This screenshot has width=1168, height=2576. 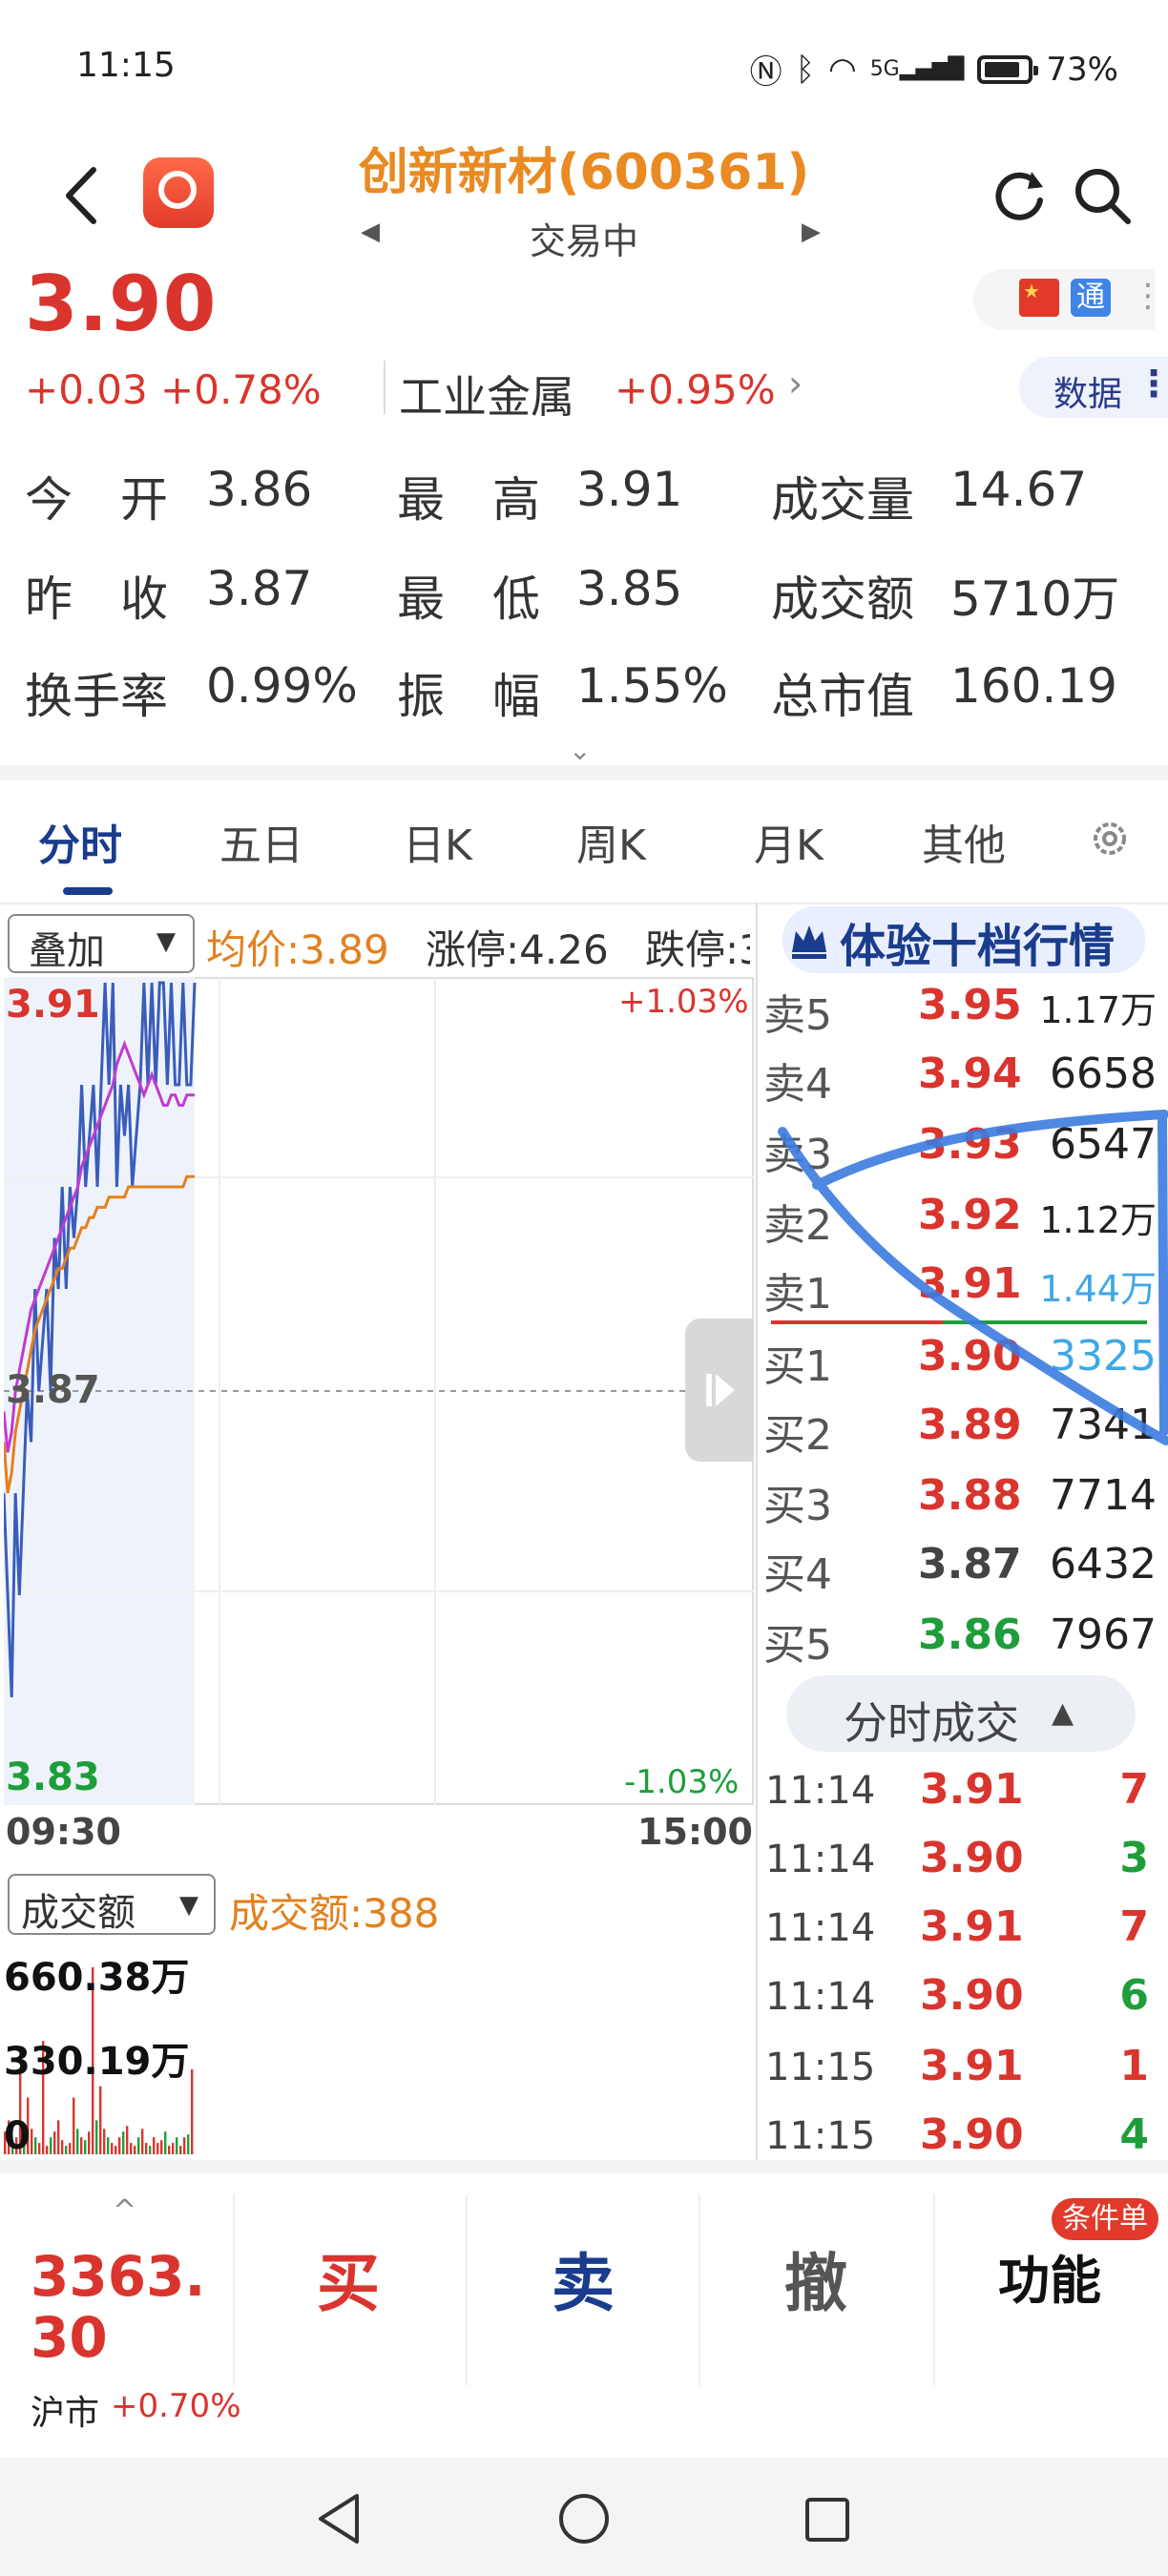 I want to click on cancel-order-button: 撤, so click(x=815, y=2278).